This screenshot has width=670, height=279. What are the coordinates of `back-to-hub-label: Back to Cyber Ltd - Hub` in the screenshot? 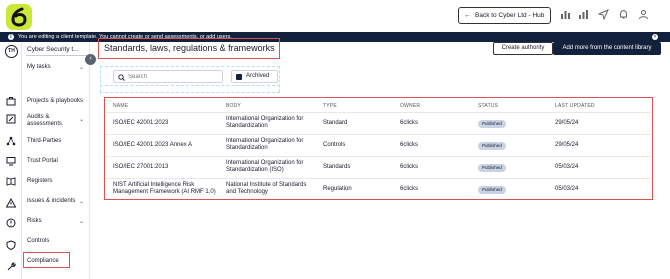 It's located at (510, 15).